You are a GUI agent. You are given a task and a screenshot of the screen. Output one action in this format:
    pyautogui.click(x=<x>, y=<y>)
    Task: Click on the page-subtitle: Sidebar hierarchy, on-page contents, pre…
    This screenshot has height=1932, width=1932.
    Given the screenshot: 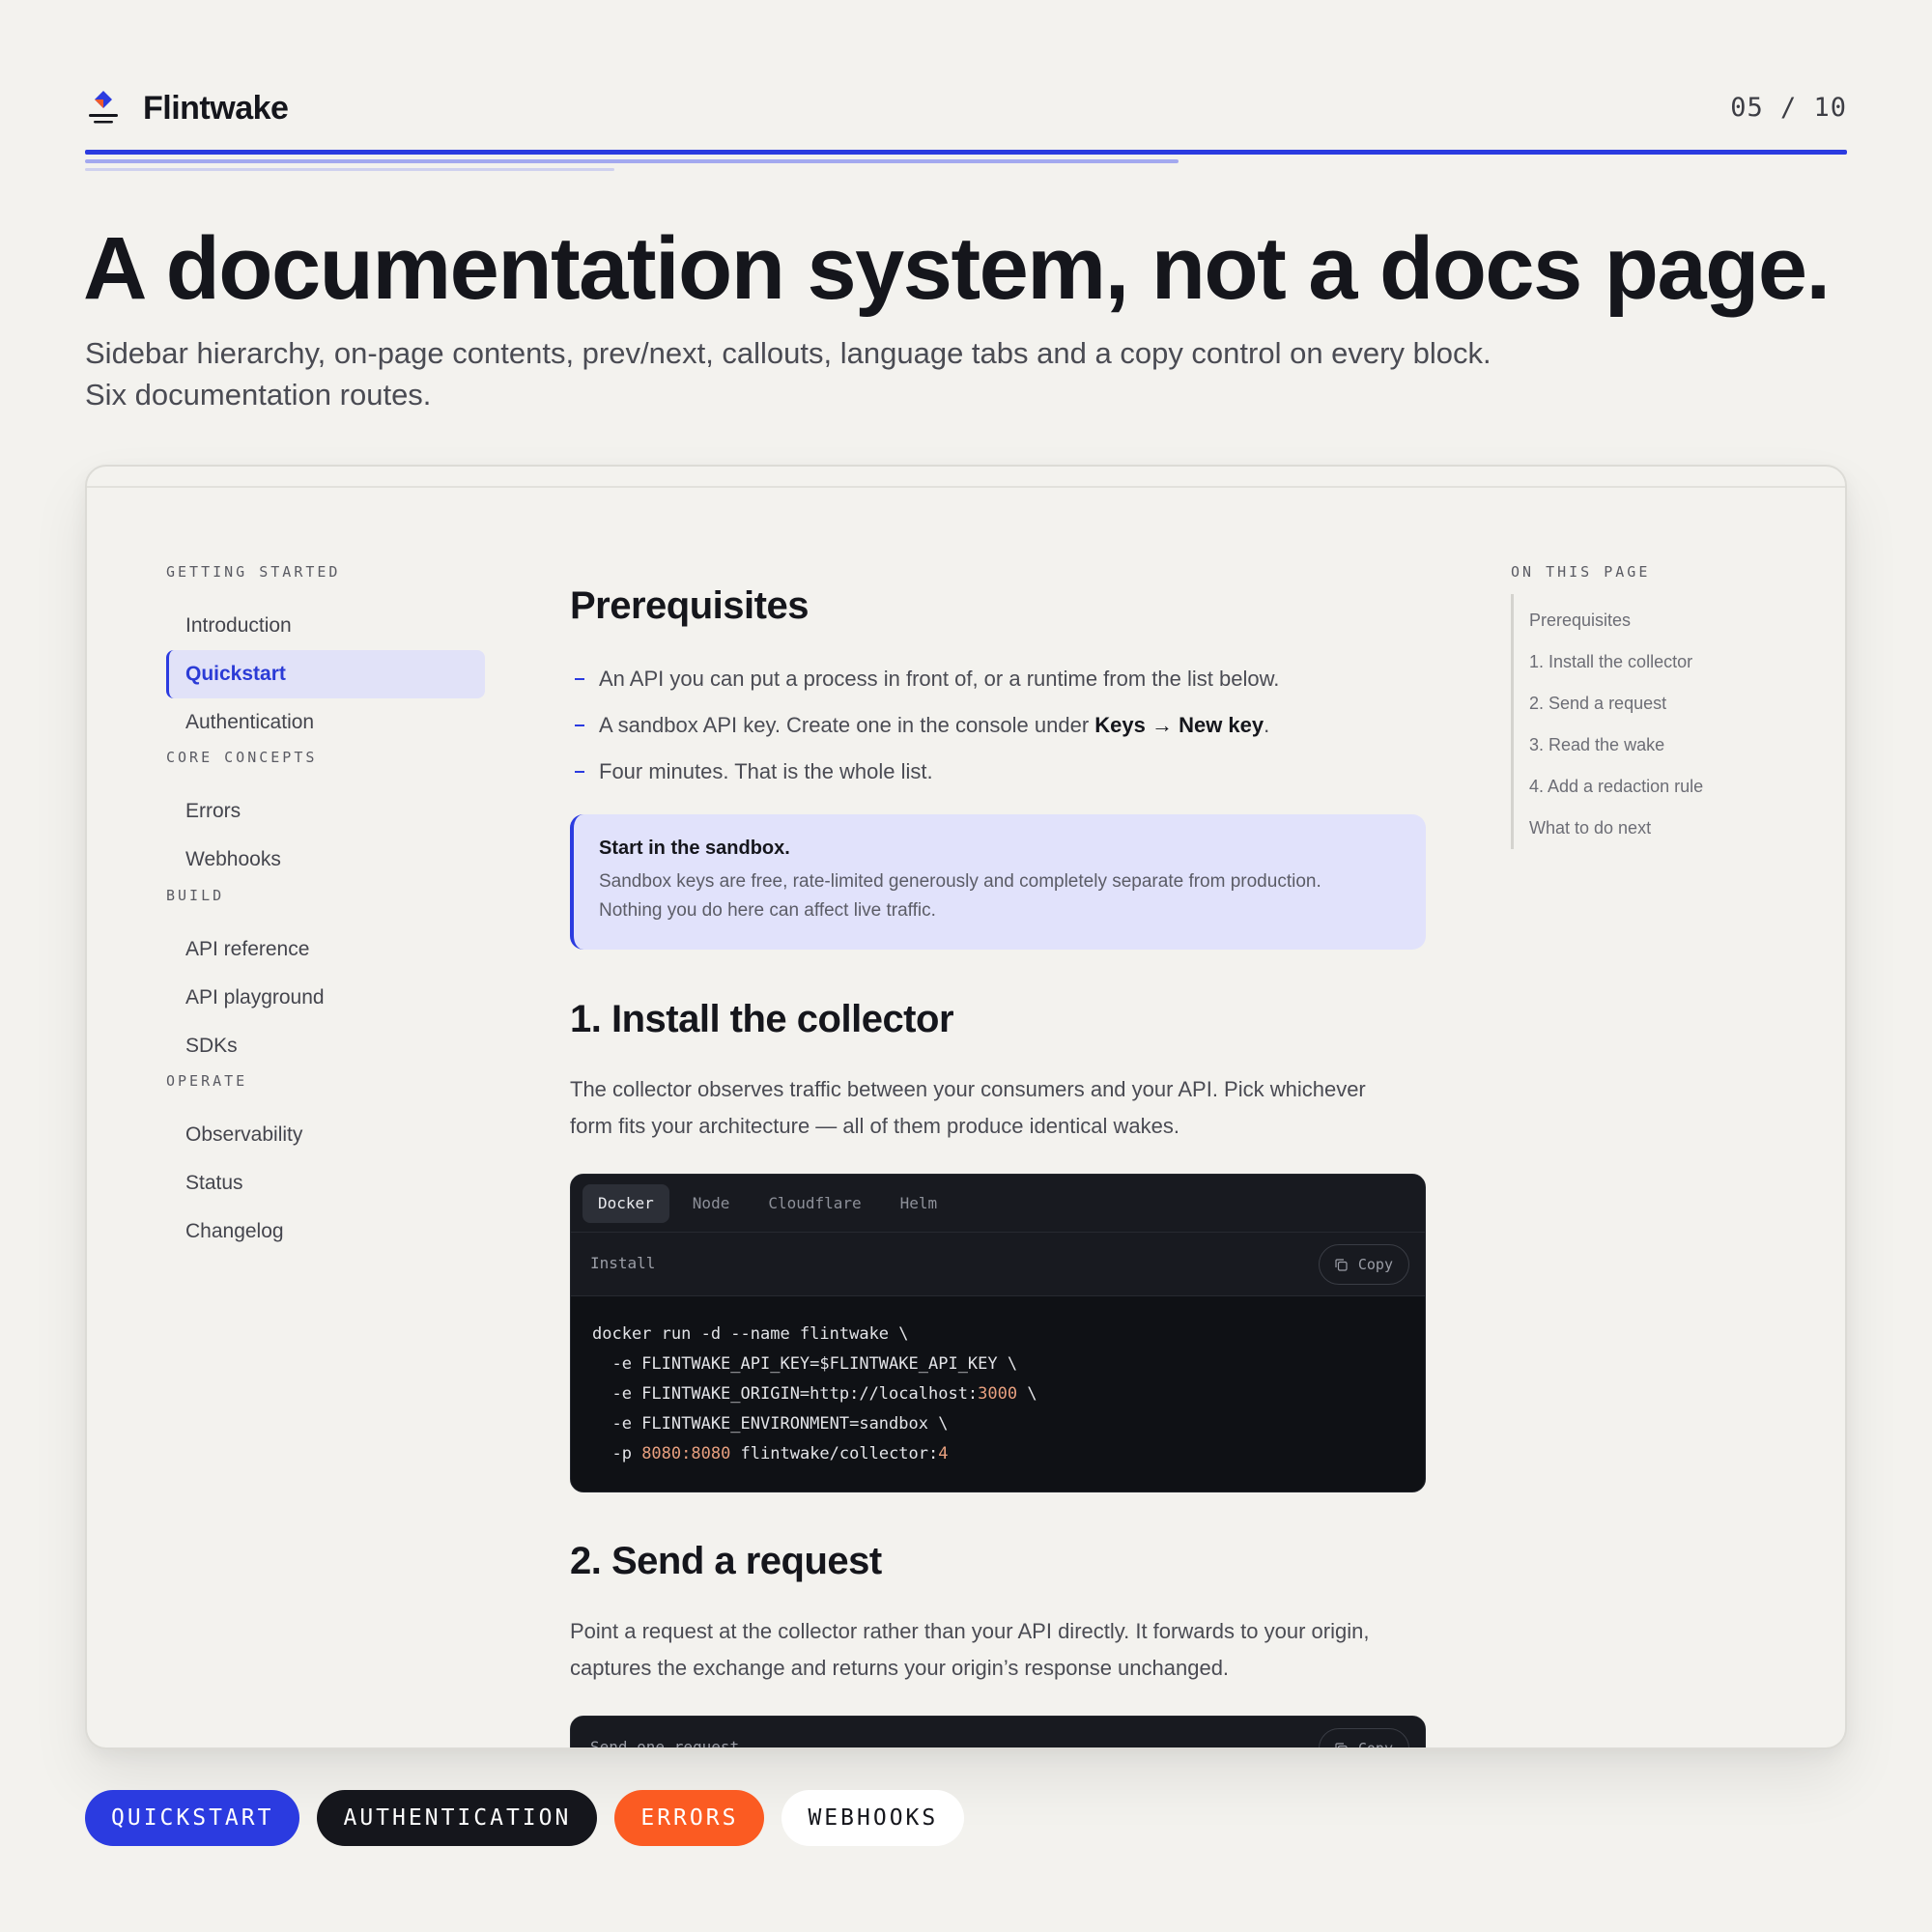 What is the action you would take?
    pyautogui.click(x=906, y=373)
    